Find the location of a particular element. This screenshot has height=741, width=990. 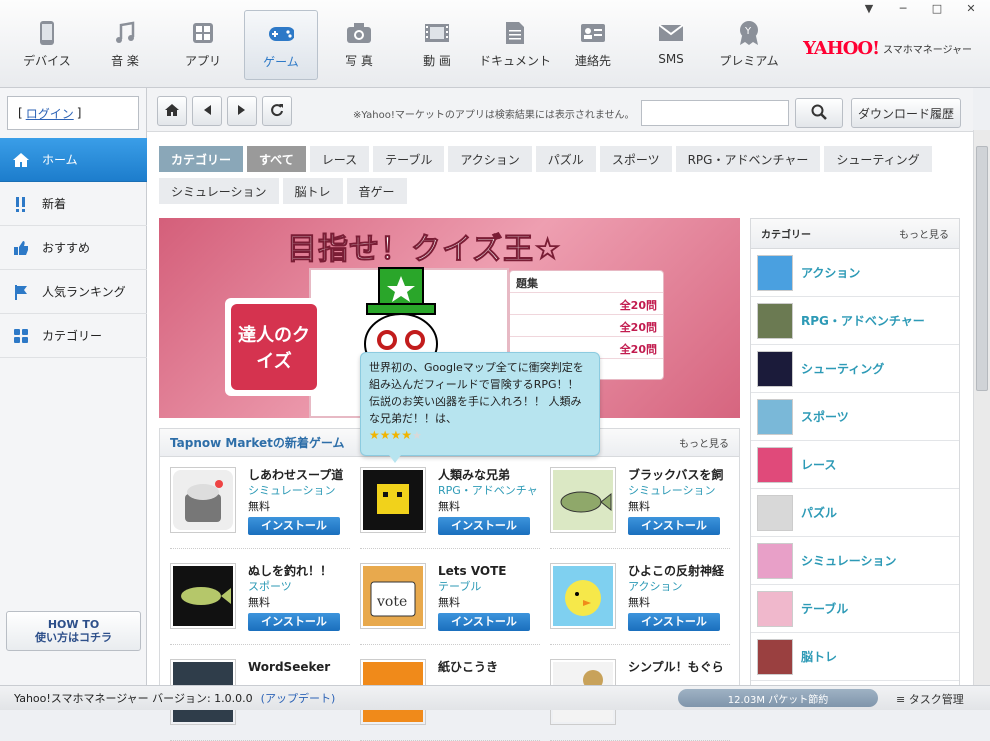

howto-button: HOW TO 使い方はコチラ is located at coordinates (73, 631).